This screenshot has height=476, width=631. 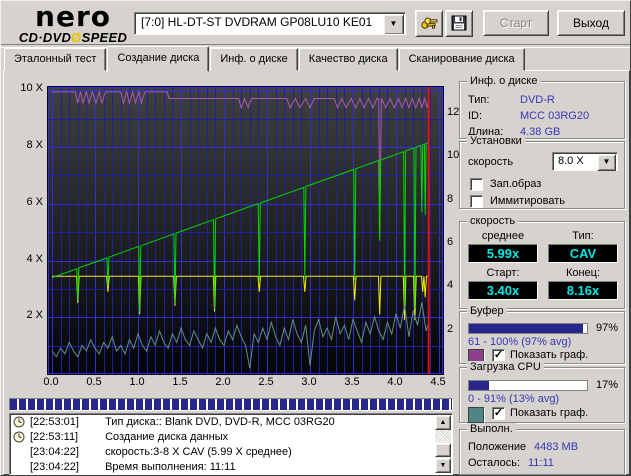 I want to click on cpu-percent: 17%, so click(x=607, y=385).